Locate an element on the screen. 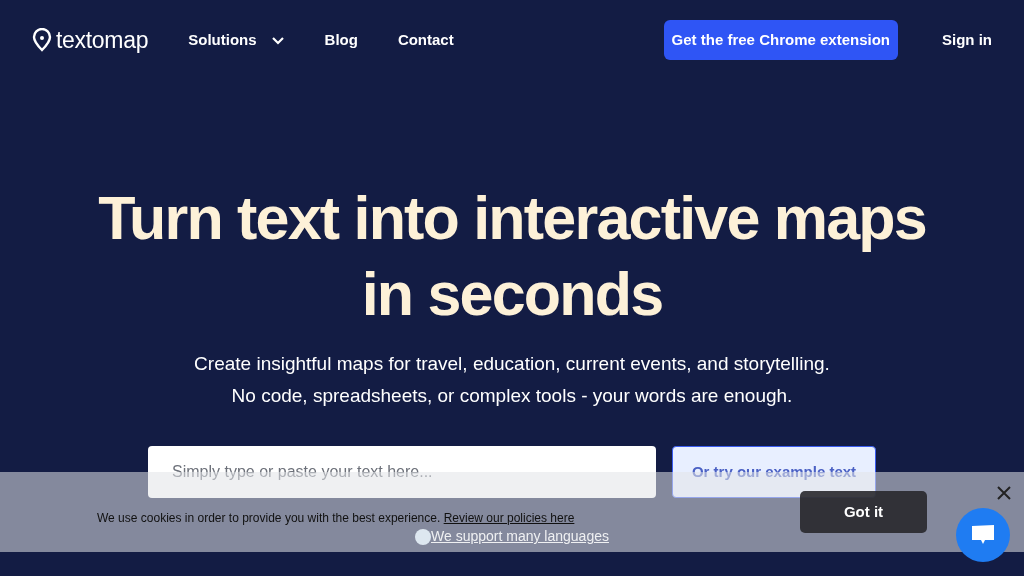  policies-link: Review our policies here is located at coordinates (509, 518).